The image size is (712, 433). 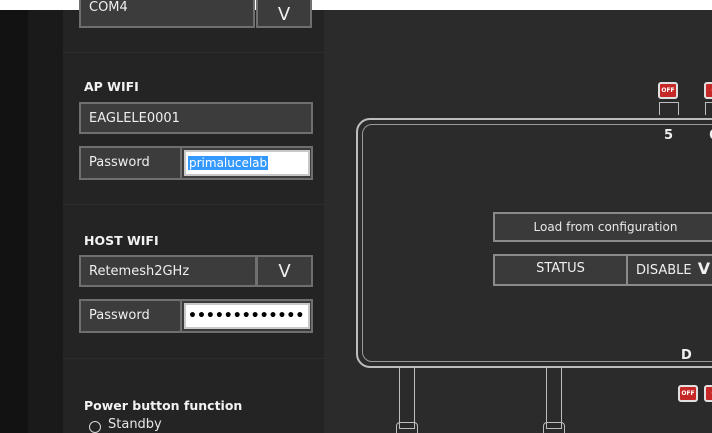 I want to click on bottom-off-badge: OFF, so click(x=688, y=393).